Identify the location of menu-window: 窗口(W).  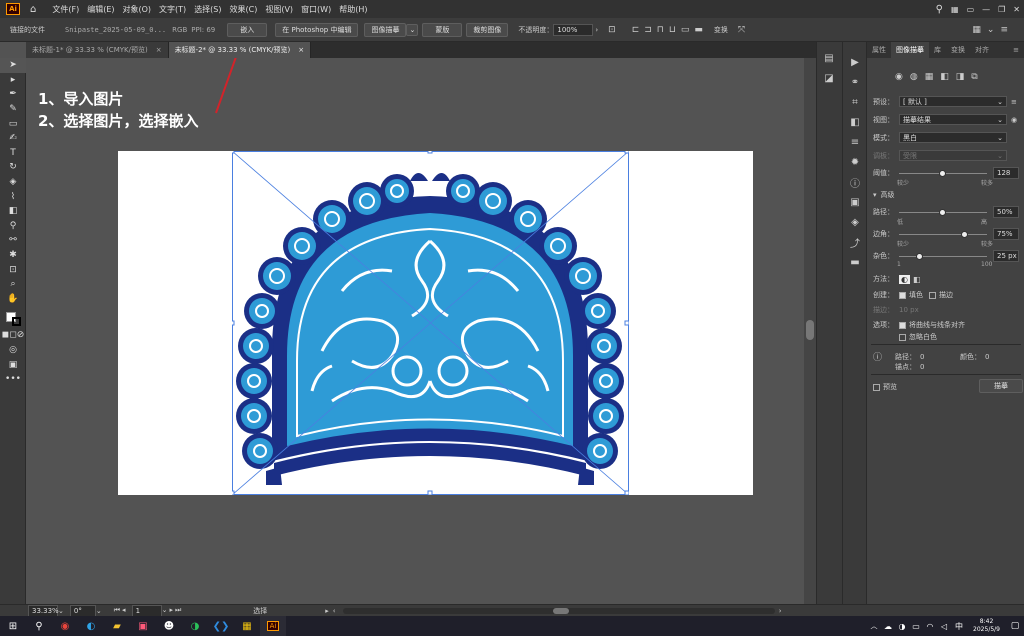
(316, 9).